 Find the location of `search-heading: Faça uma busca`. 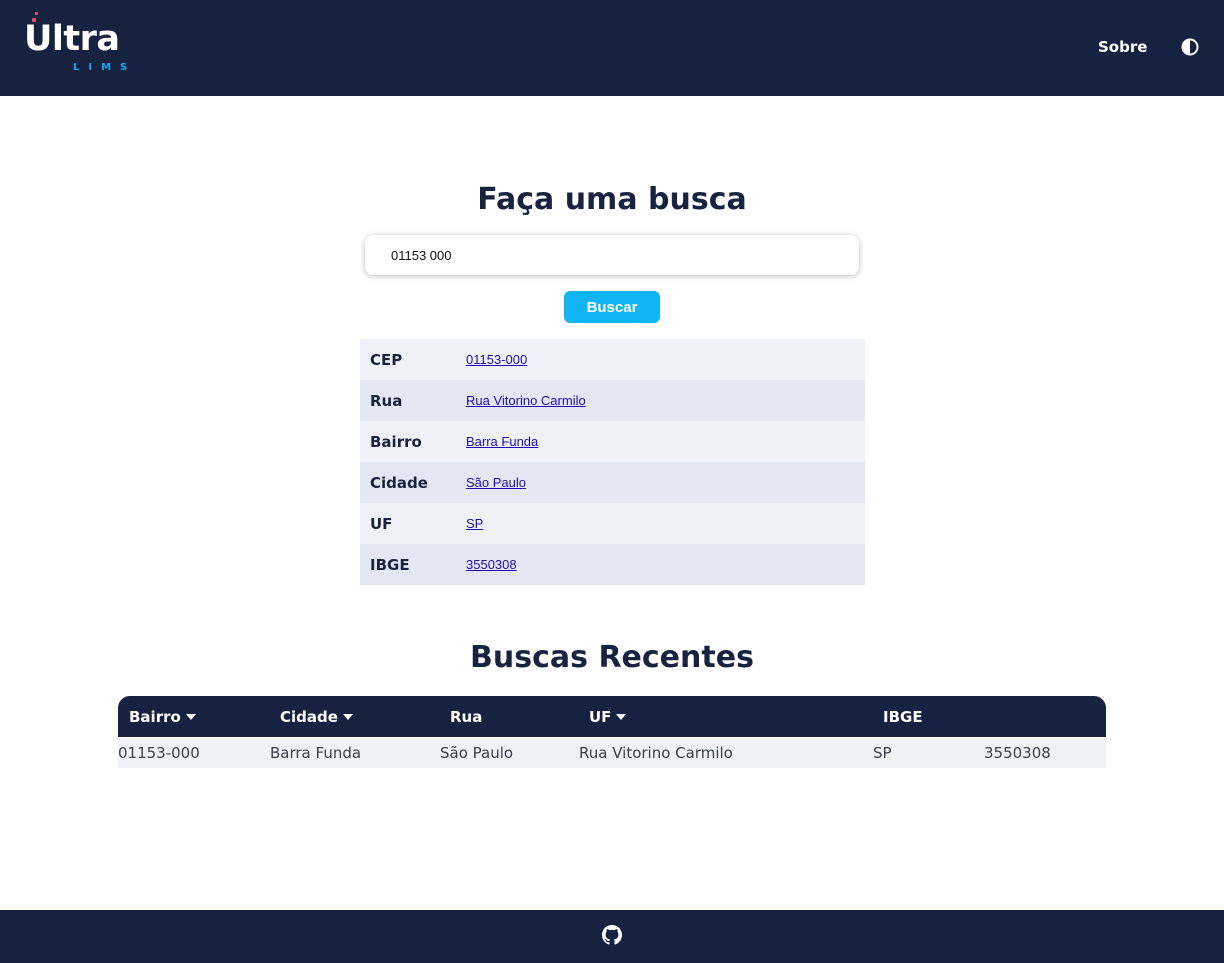

search-heading: Faça uma busca is located at coordinates (612, 199).